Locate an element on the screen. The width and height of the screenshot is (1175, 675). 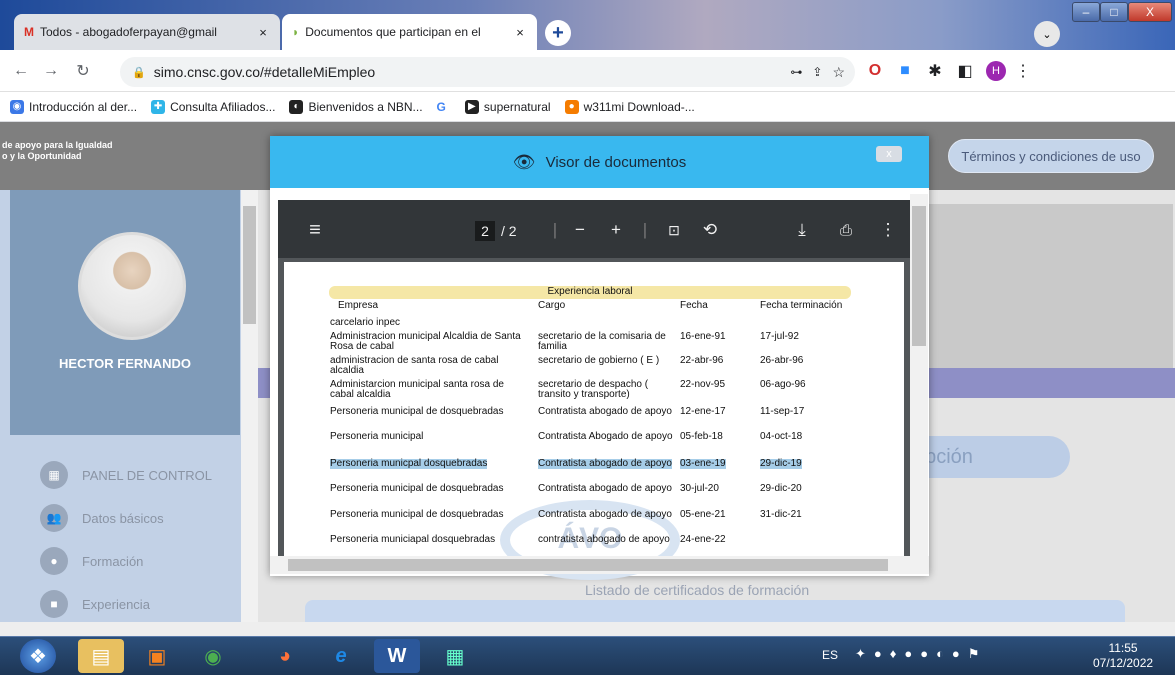
cell-fin: 06-ago-96 is located at coordinates (783, 384).